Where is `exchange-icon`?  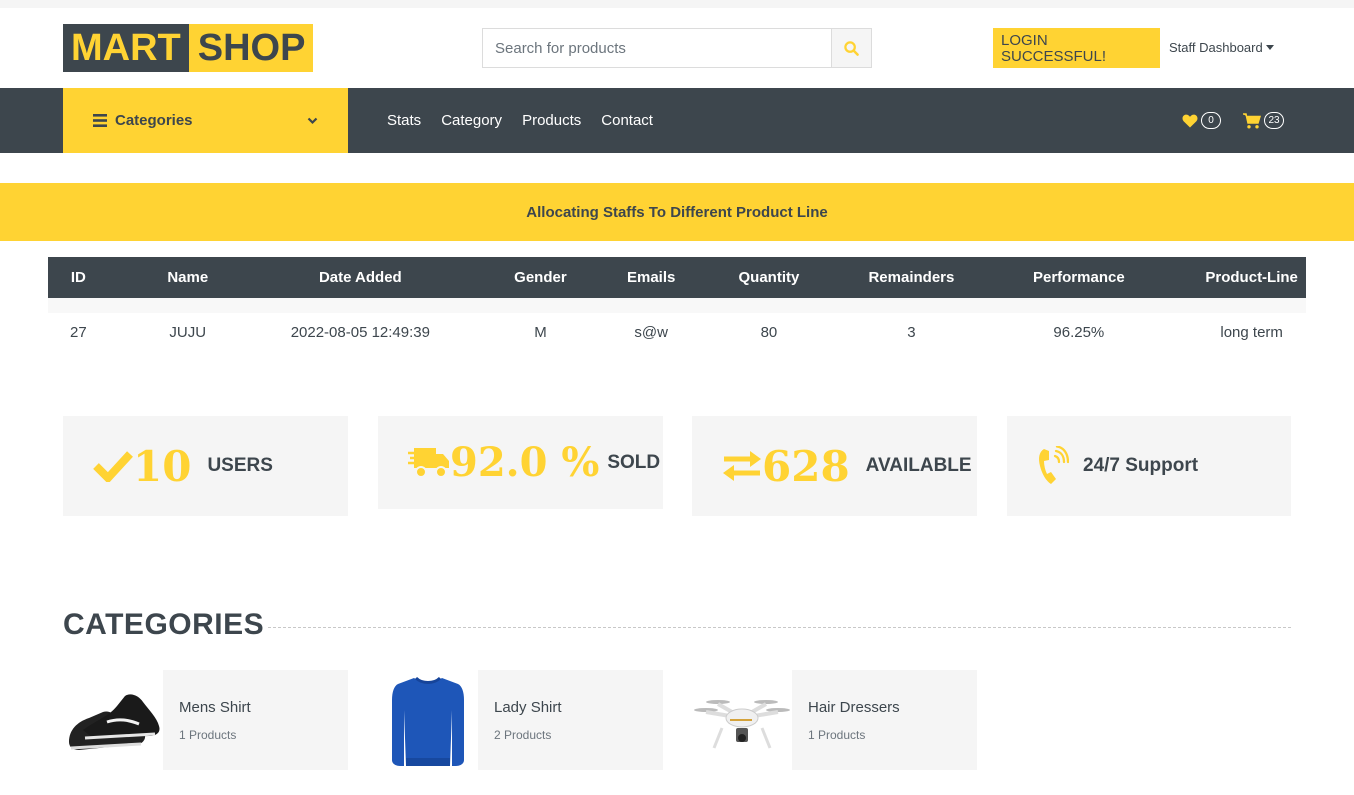
exchange-icon is located at coordinates (742, 466).